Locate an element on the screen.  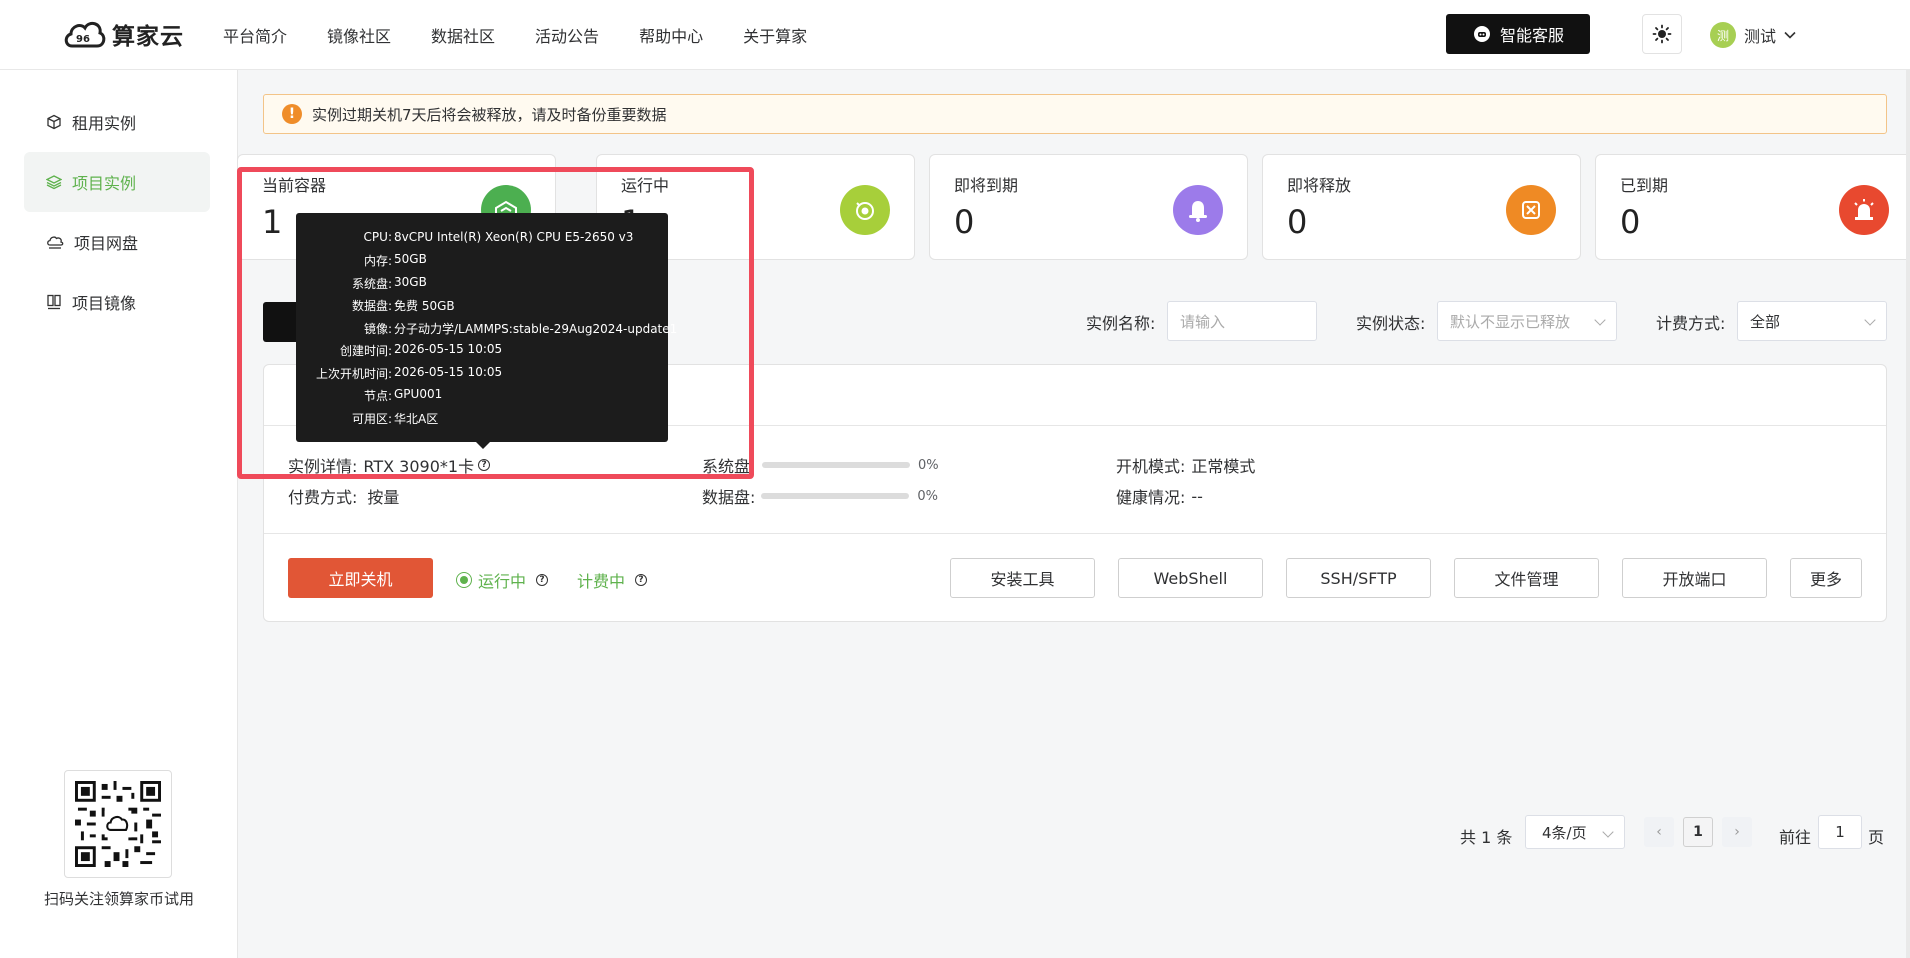
nav-item-platform: 平台简介 is located at coordinates (255, 35).